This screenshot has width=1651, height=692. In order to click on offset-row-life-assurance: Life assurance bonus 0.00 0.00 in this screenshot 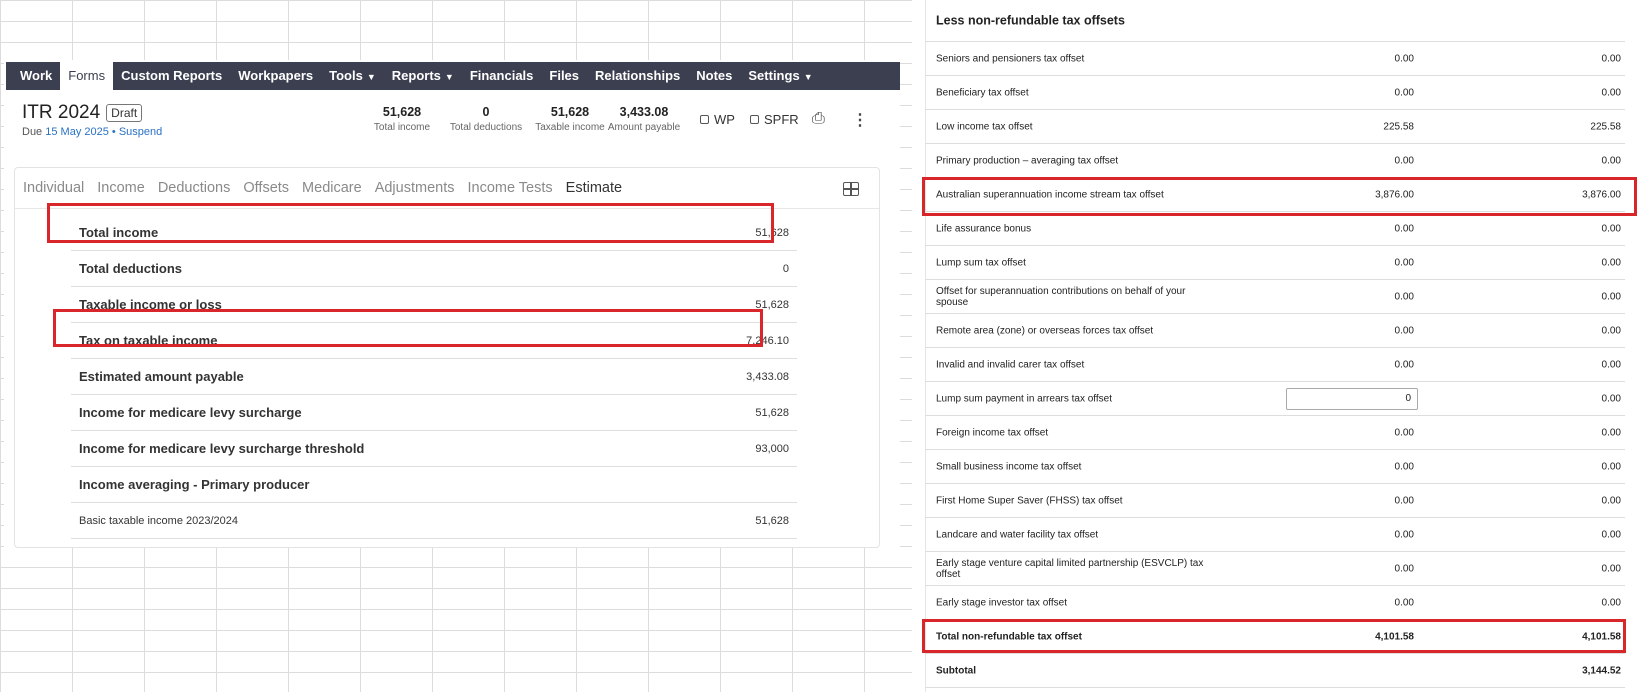, I will do `click(1275, 229)`.